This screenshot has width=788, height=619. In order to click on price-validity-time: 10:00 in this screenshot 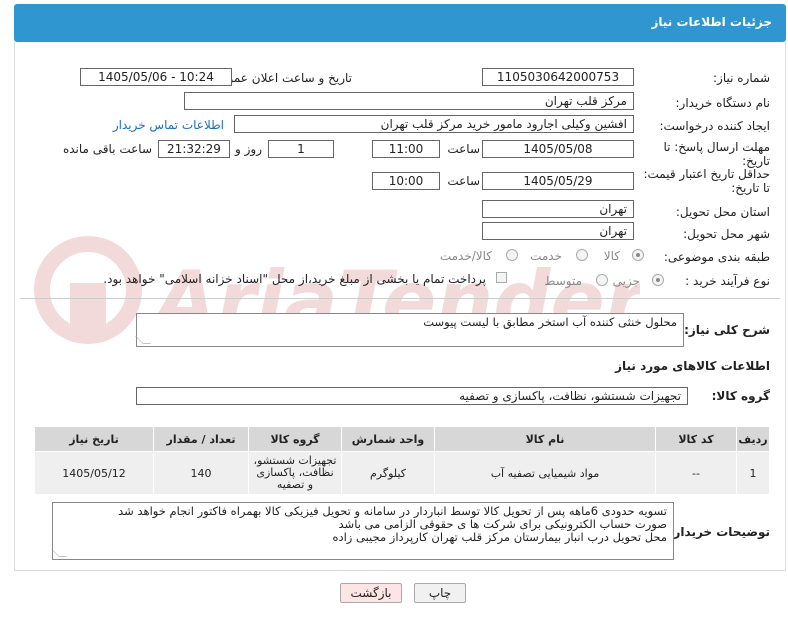, I will do `click(406, 181)`.